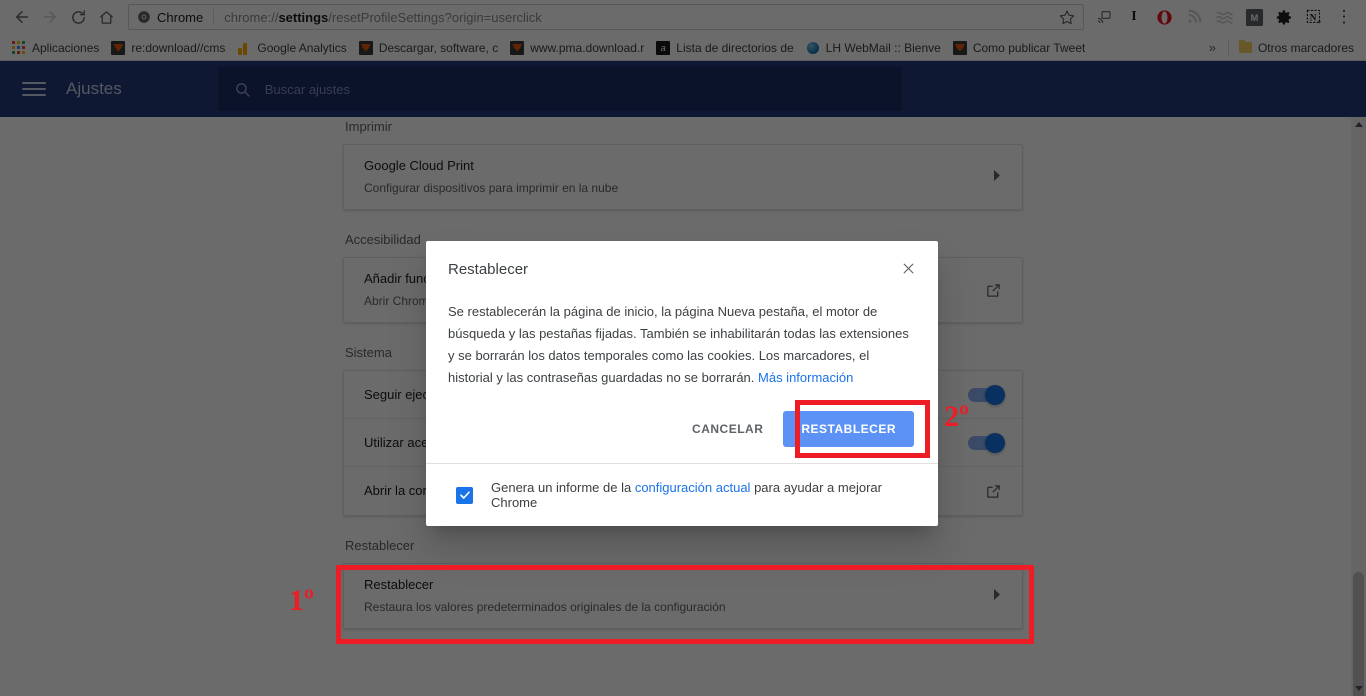 This screenshot has width=1366, height=696. What do you see at coordinates (908, 268) in the screenshot?
I see `close-icon` at bounding box center [908, 268].